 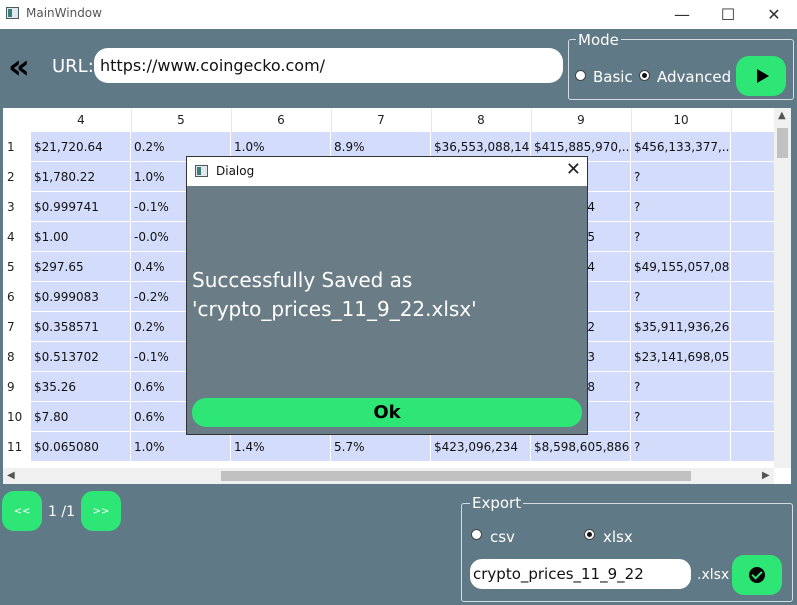 What do you see at coordinates (398, 14) in the screenshot?
I see `window-titlebar: MainWindow — ☐ ✕` at bounding box center [398, 14].